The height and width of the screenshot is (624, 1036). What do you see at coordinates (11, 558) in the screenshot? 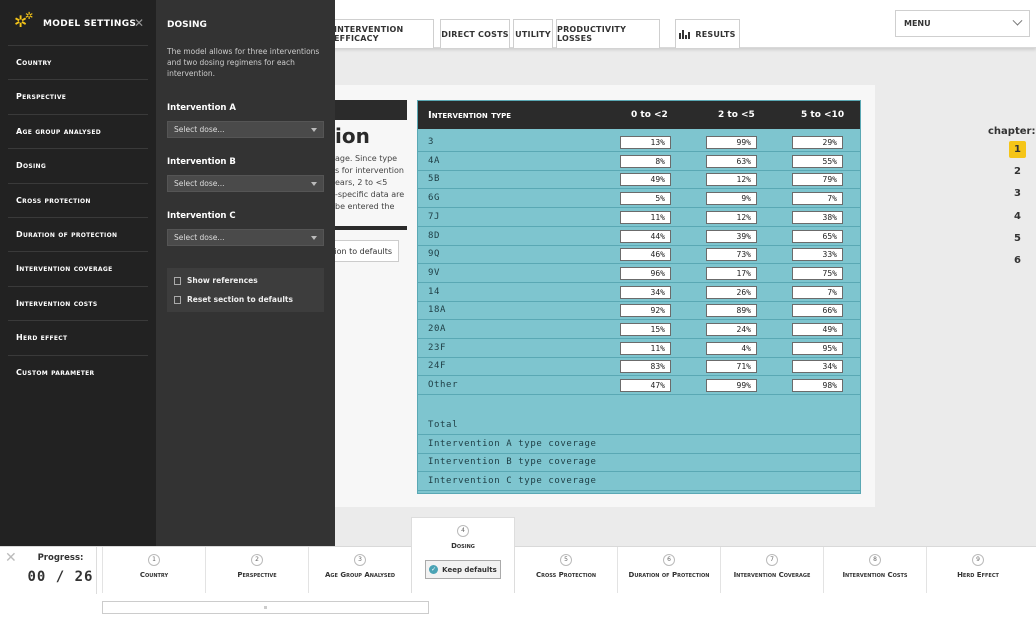
I see `close-footer-icon: ✕` at bounding box center [11, 558].